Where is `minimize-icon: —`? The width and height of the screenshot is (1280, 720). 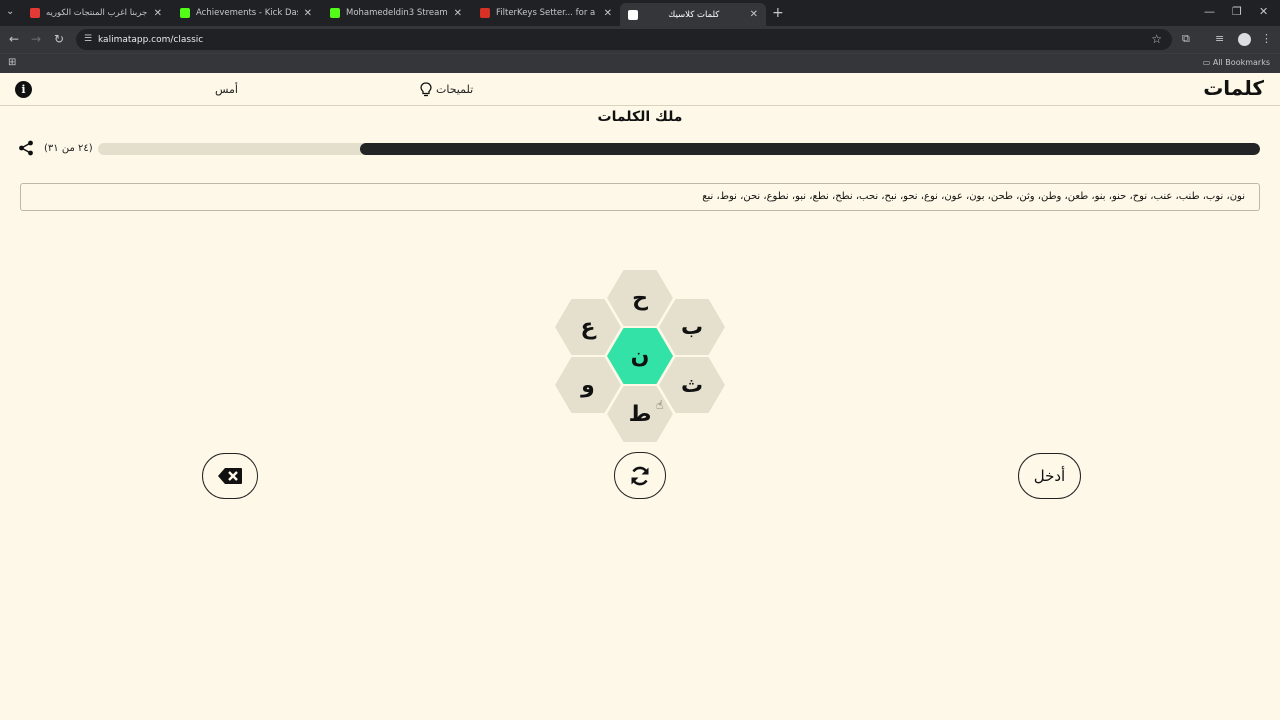 minimize-icon: — is located at coordinates (1209, 11).